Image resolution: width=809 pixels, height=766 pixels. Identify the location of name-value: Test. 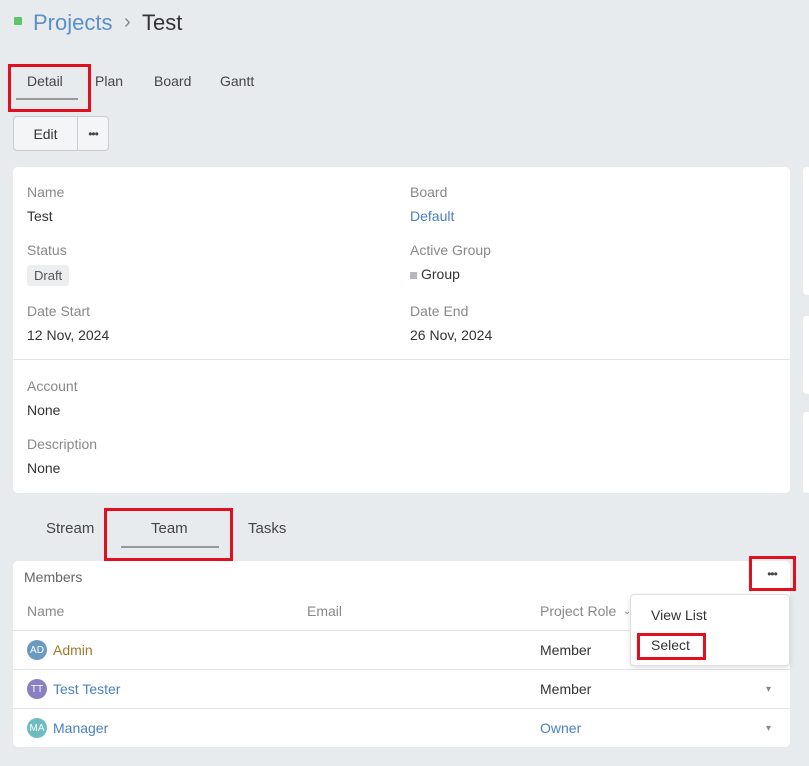
(40, 216).